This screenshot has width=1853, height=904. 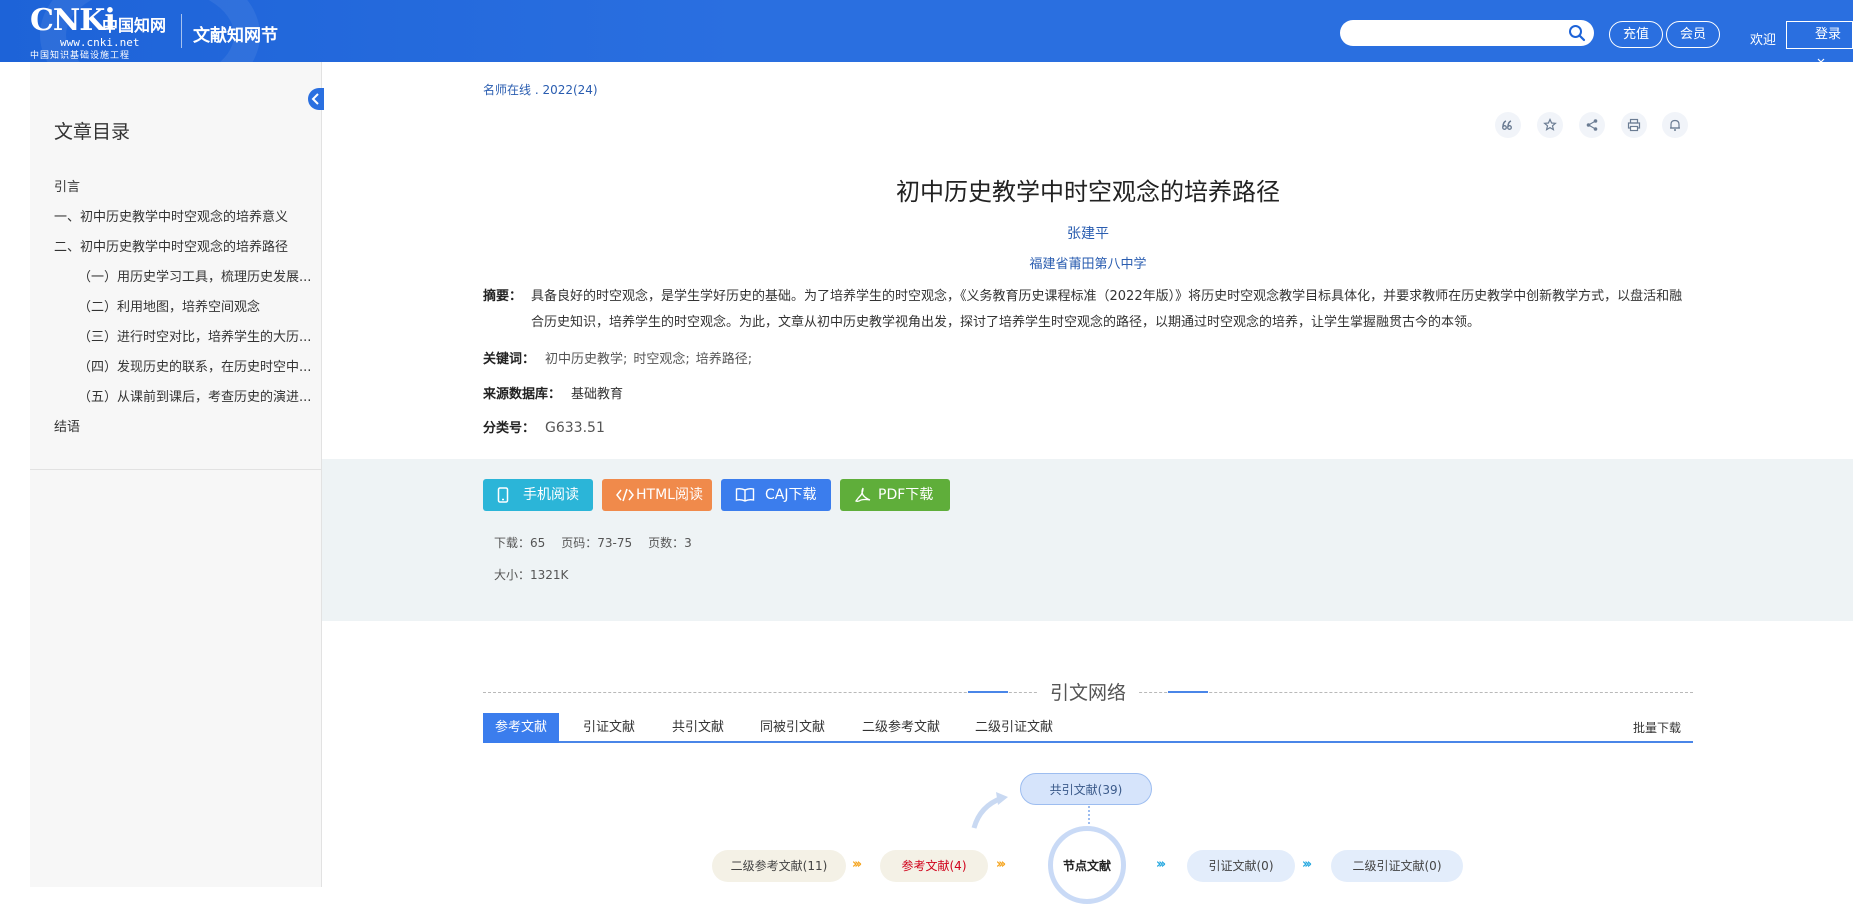 I want to click on center-node: 节点文献, so click(x=1086, y=866).